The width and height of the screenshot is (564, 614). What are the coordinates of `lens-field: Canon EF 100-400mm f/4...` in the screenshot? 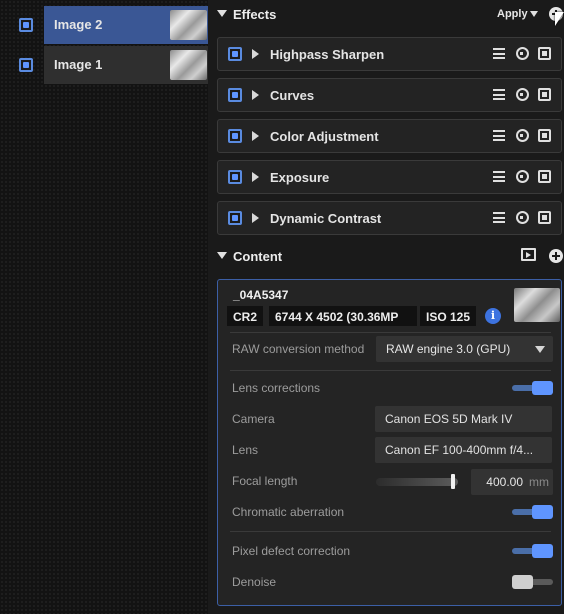 It's located at (463, 450).